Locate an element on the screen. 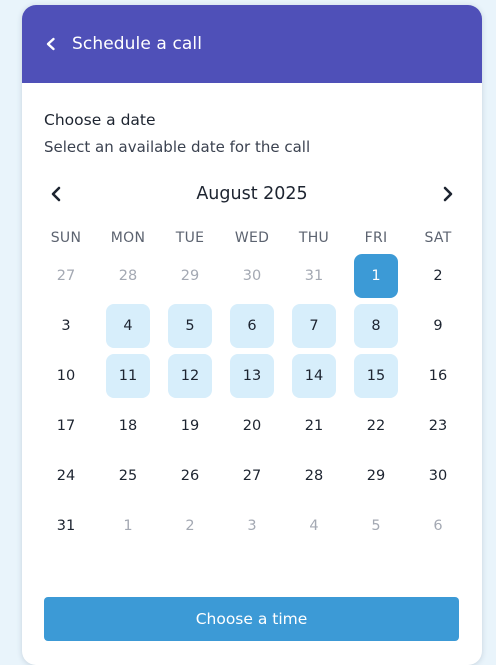 The height and width of the screenshot is (665, 496). calendar-day: 22 is located at coordinates (376, 426).